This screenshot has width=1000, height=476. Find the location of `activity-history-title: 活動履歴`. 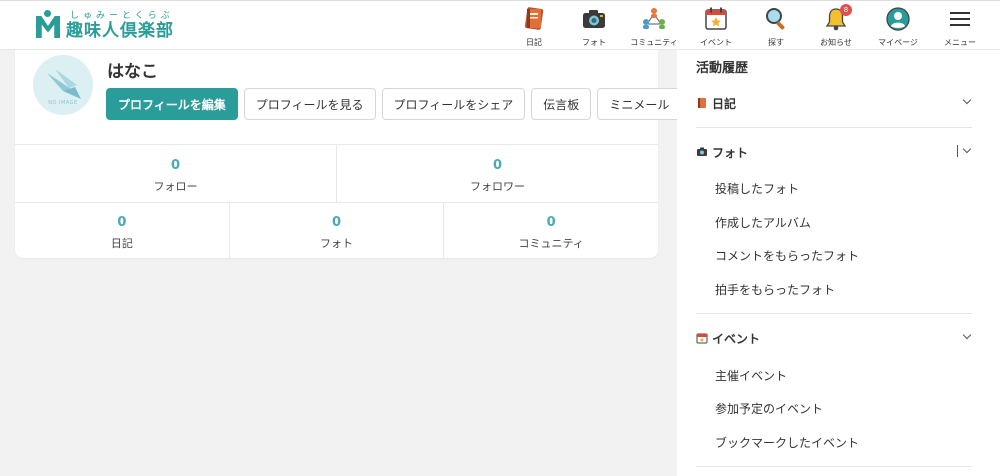

activity-history-title: 活動履歴 is located at coordinates (722, 68).